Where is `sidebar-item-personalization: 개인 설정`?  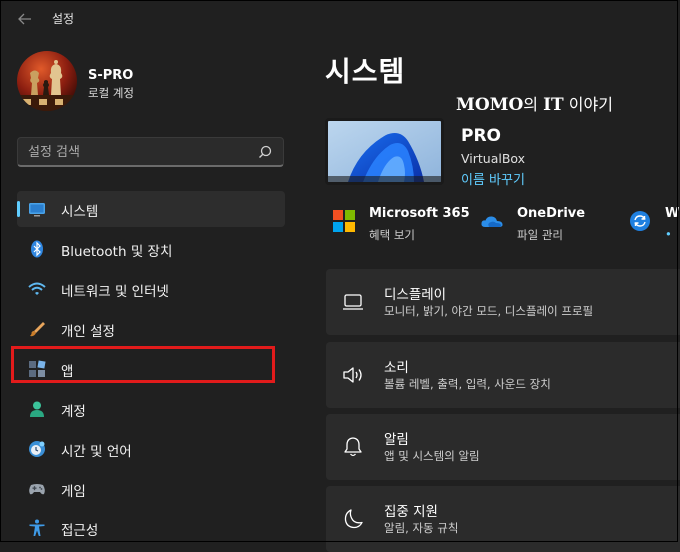 sidebar-item-personalization: 개인 설정 is located at coordinates (151, 329).